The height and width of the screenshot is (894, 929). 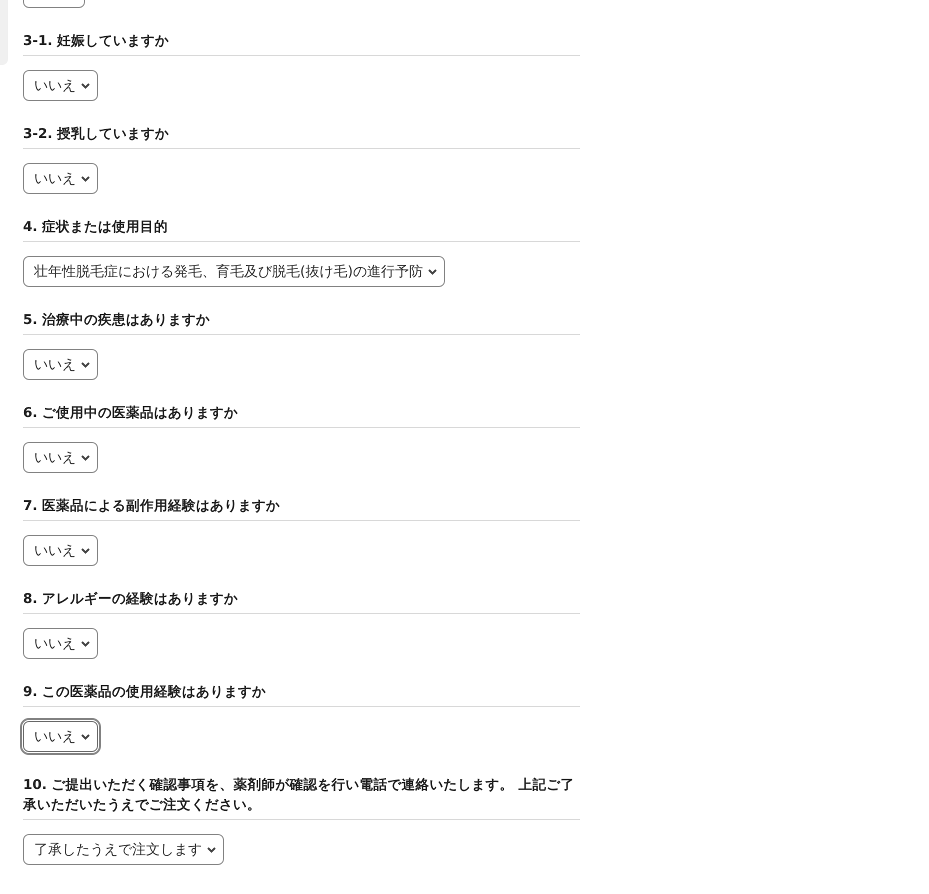 I want to click on question-label: 9. この医薬品の使用経験はありますか, so click(x=145, y=692).